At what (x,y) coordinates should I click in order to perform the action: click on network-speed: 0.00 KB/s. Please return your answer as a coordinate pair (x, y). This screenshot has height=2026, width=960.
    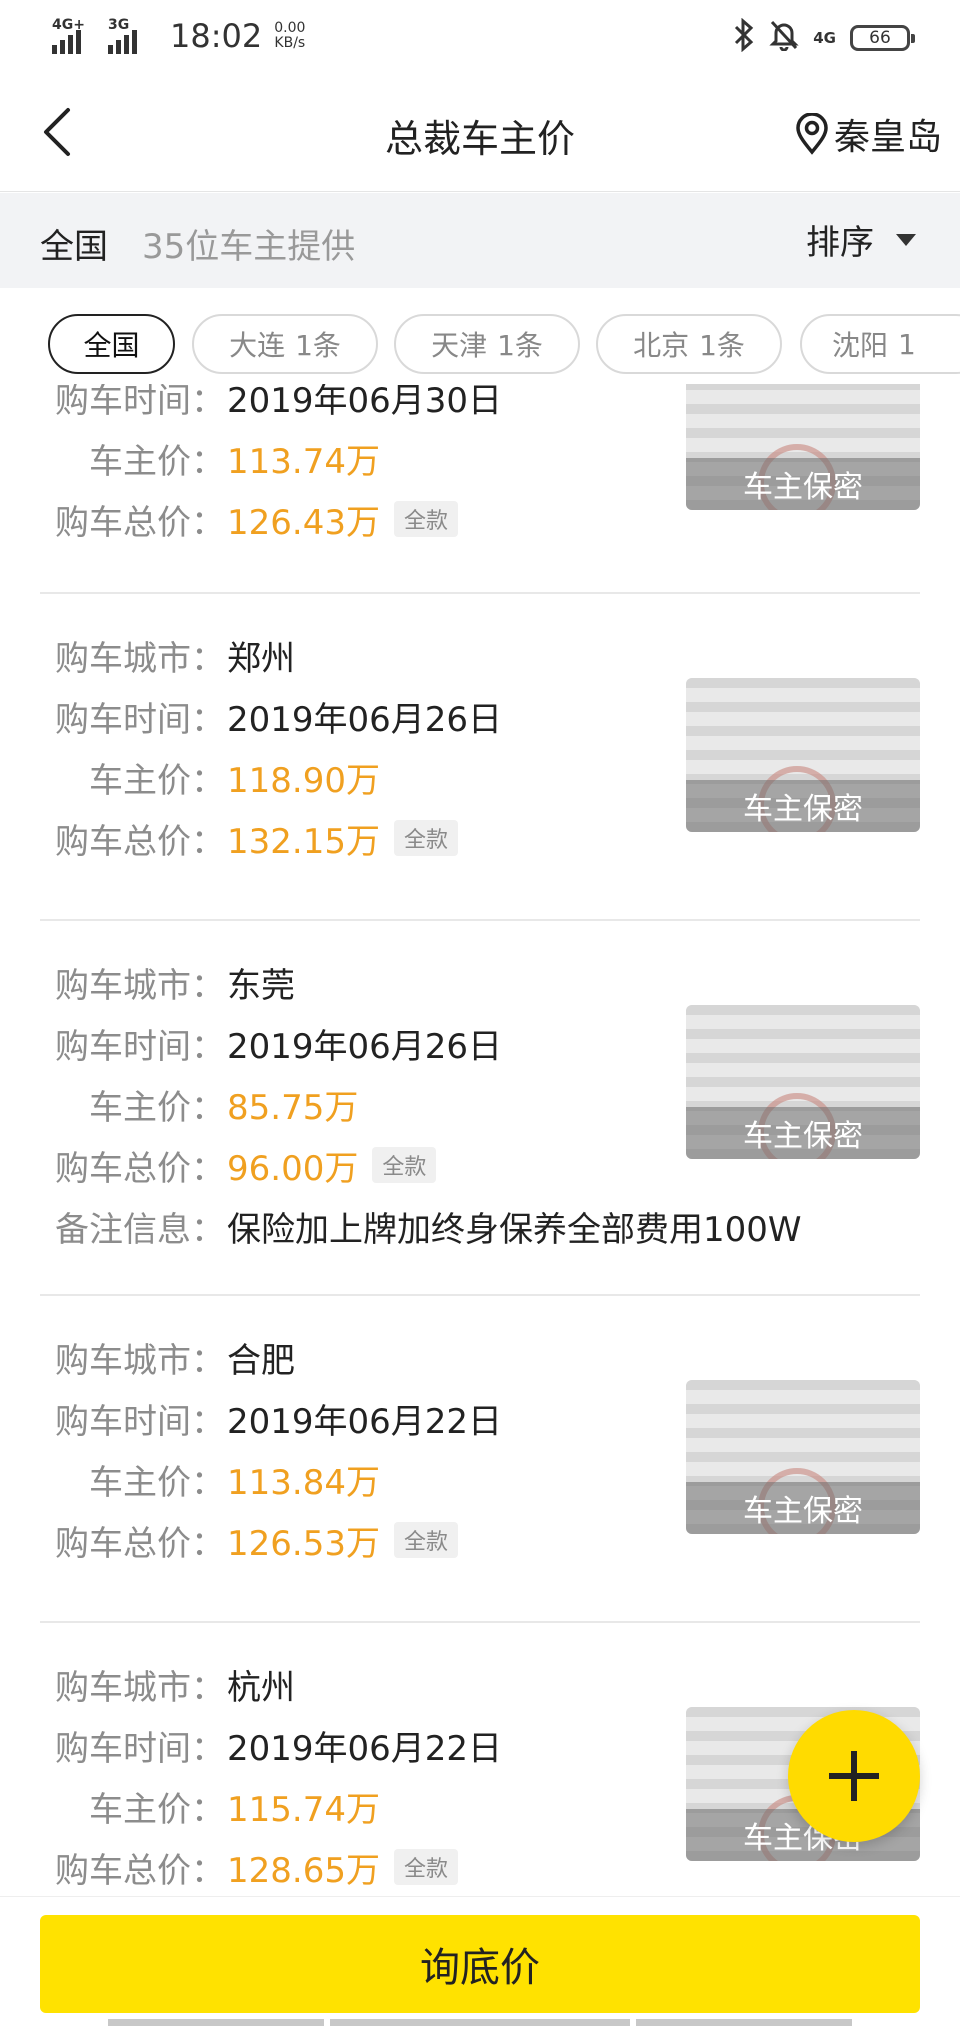
    Looking at the image, I should click on (289, 36).